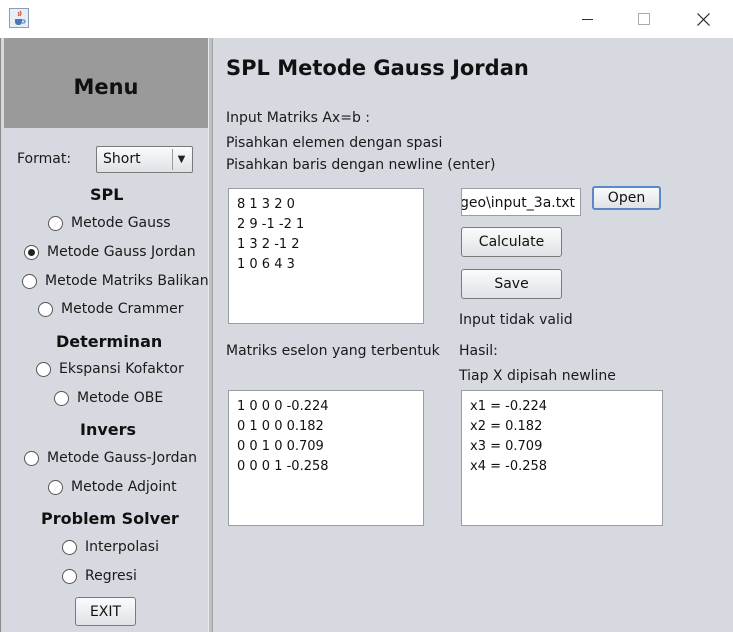 This screenshot has height=632, width=733. I want to click on radio-label: Metode Gauss-Jordan, so click(122, 458).